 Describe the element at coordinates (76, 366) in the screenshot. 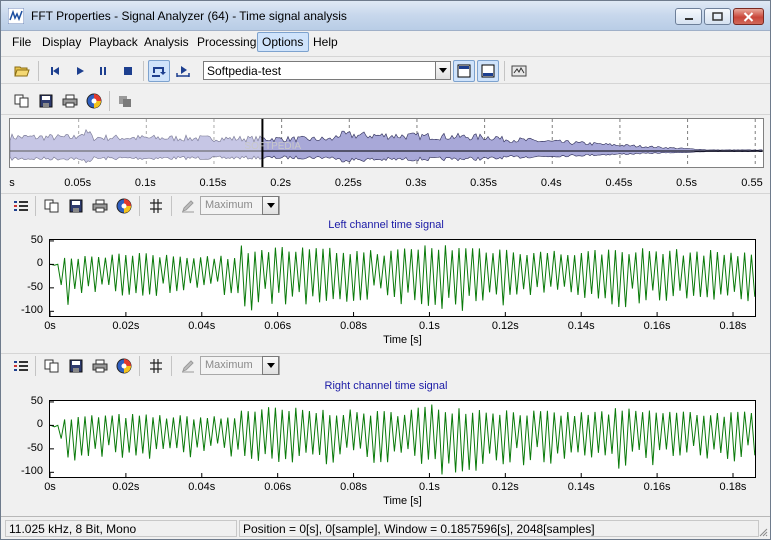

I see `right-save-button` at that location.